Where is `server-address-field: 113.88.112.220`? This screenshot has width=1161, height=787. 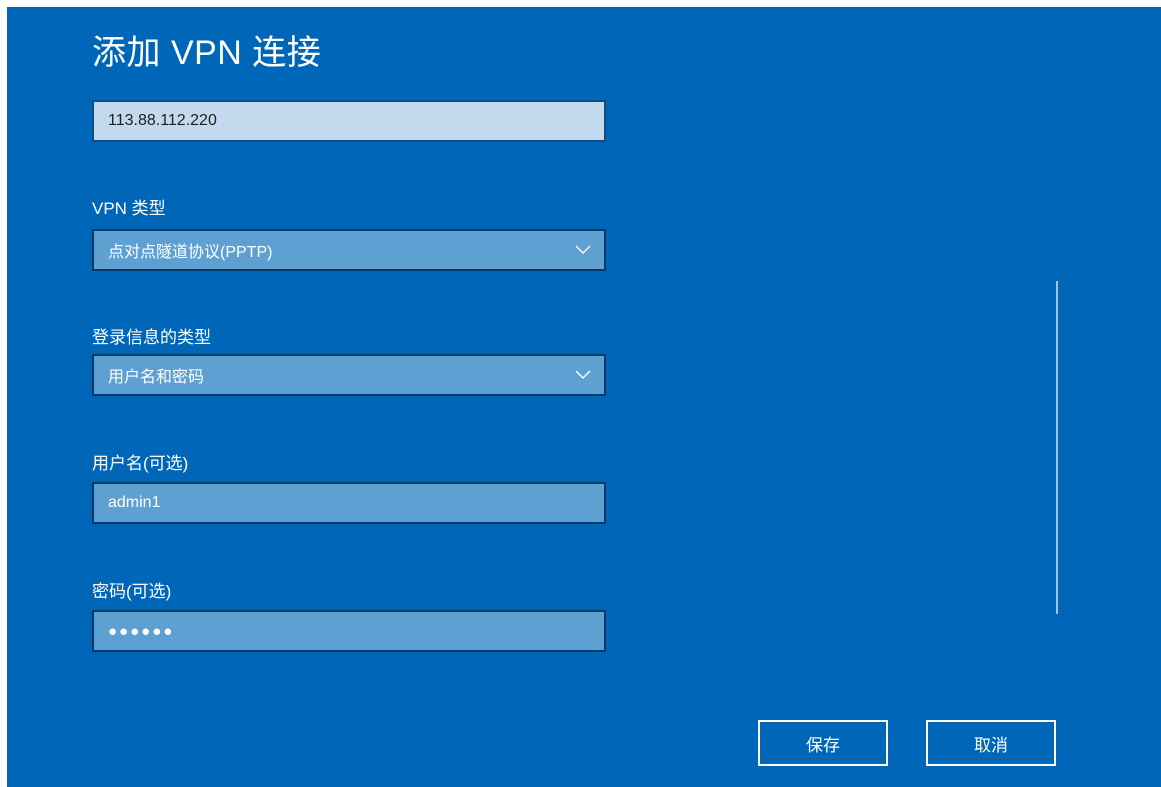
server-address-field: 113.88.112.220 is located at coordinates (349, 121).